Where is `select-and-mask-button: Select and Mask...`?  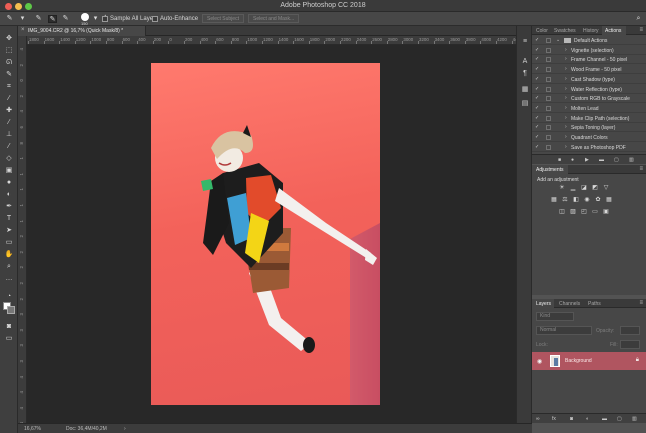
select-and-mask-button: Select and Mask... is located at coordinates (274, 18).